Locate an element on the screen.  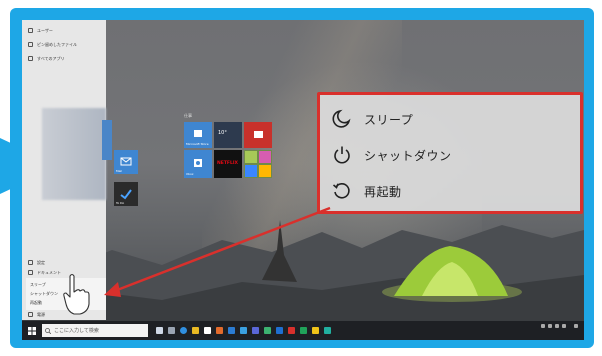
sticky-icon is located at coordinates (315, 330).